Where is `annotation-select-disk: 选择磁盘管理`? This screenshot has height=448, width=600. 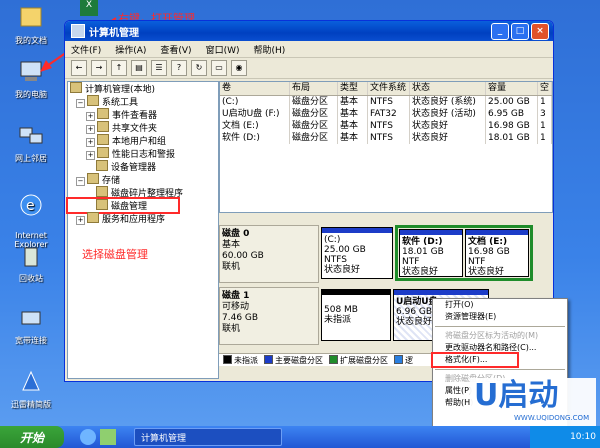 annotation-select-disk: 选择磁盘管理 is located at coordinates (115, 254).